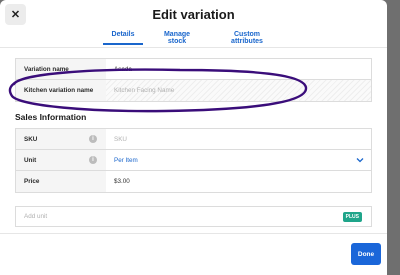  Describe the element at coordinates (123, 38) in the screenshot. I see `tab-details: Details` at that location.